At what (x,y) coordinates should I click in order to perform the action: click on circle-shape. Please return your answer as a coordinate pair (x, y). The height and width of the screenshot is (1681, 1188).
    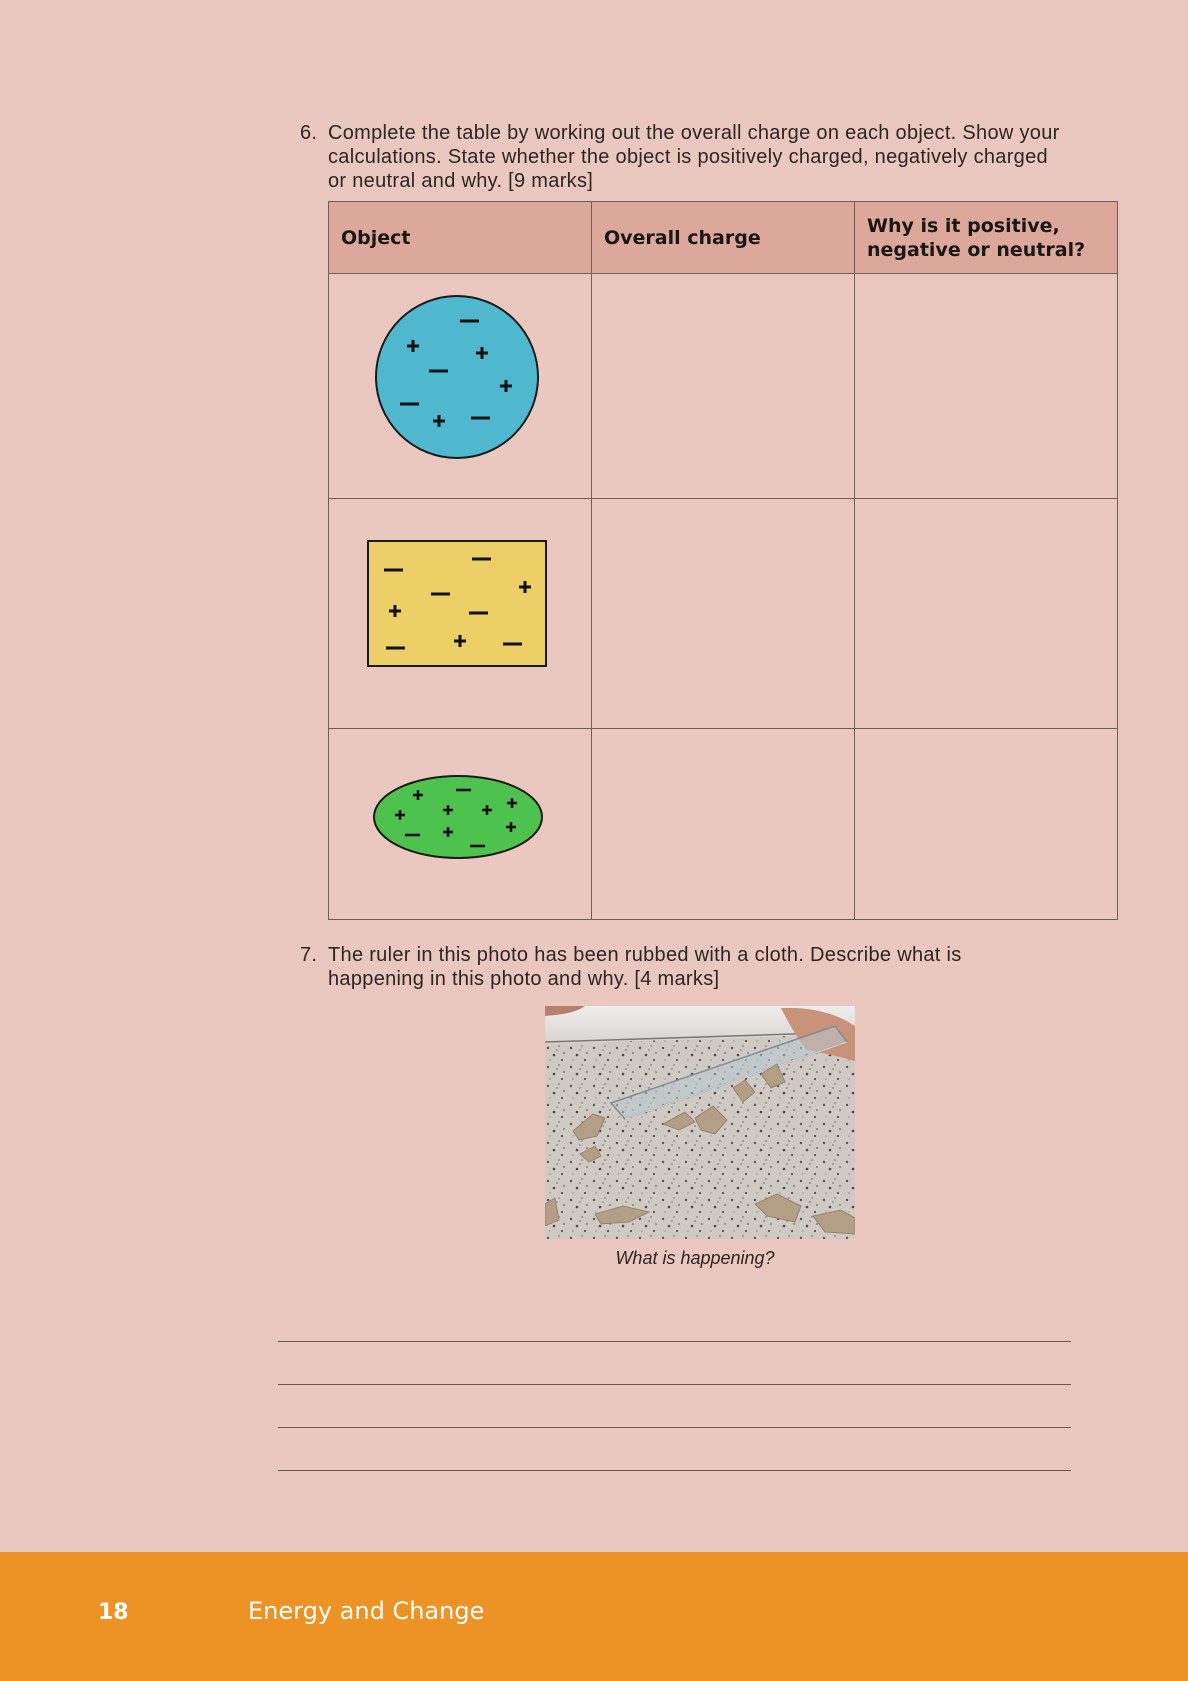
    Looking at the image, I should click on (457, 377).